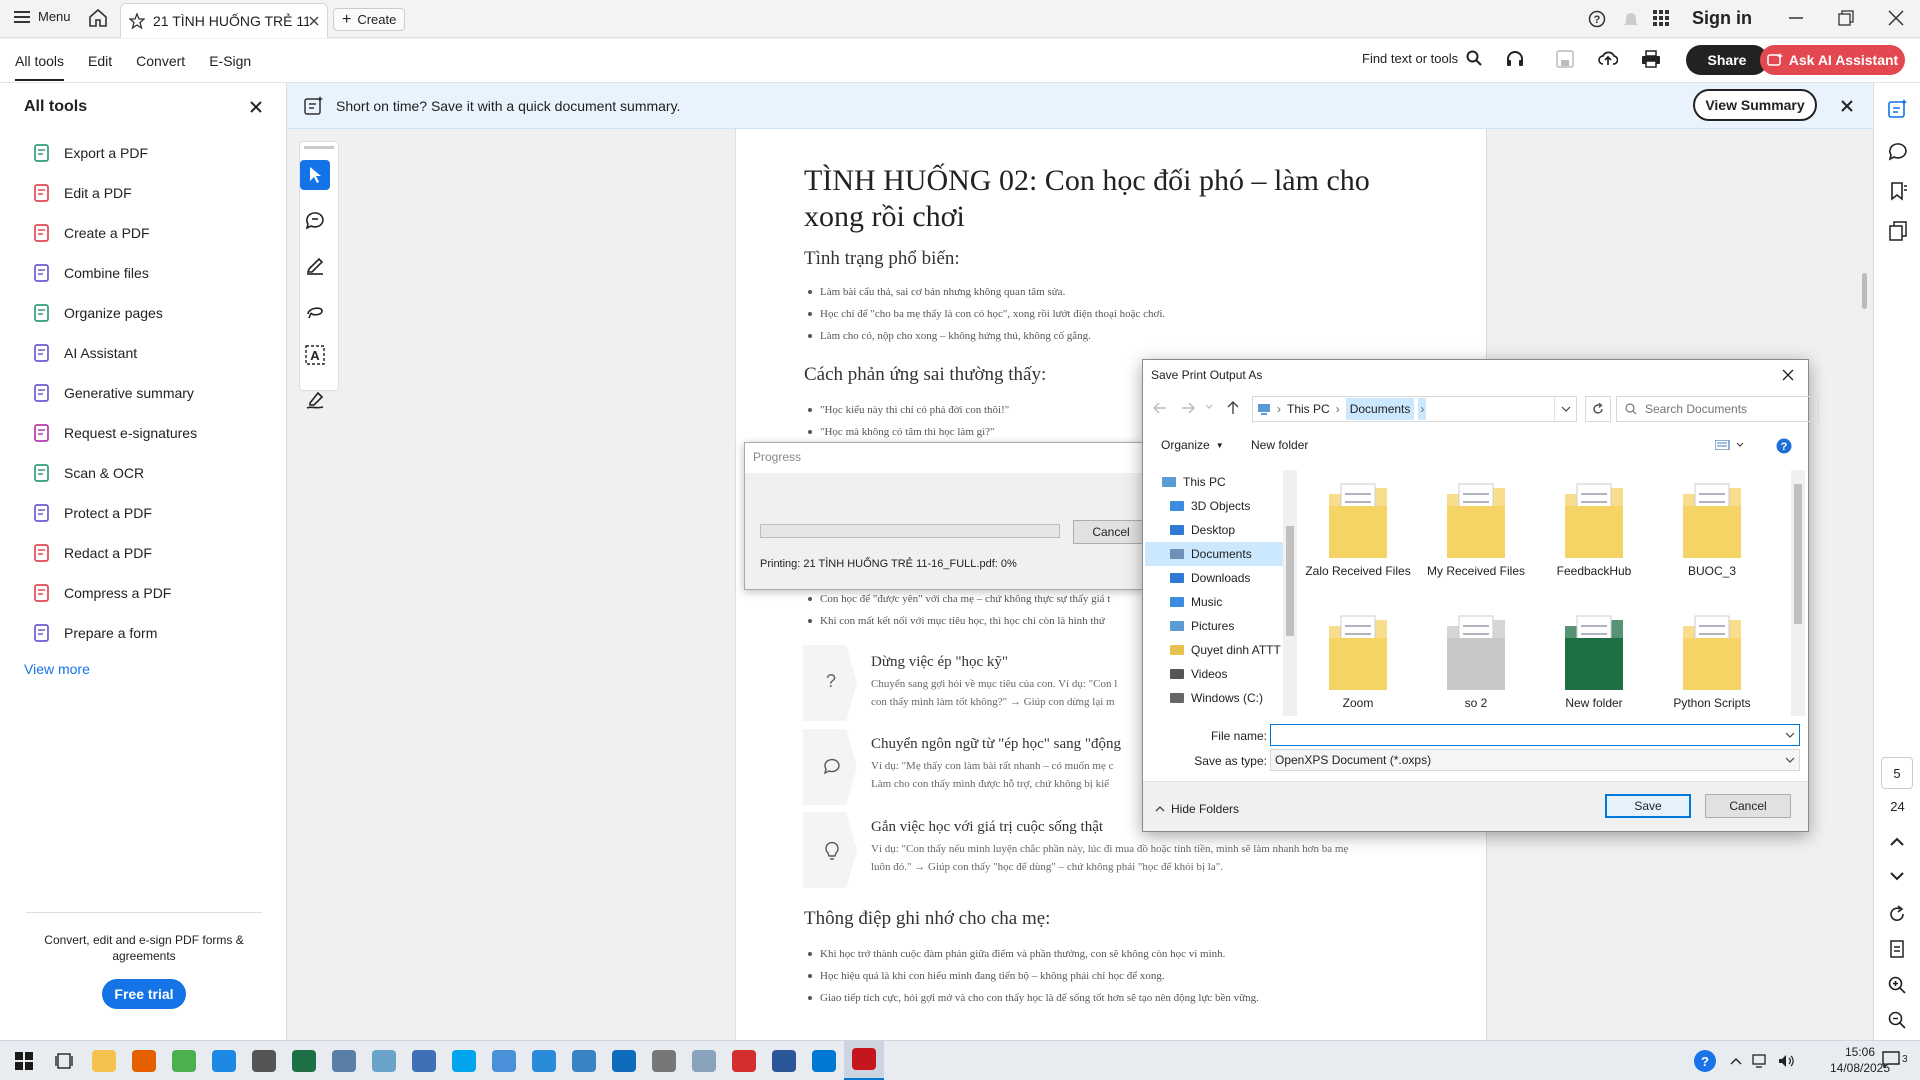 The height and width of the screenshot is (1080, 1920). Describe the element at coordinates (160, 61) in the screenshot. I see `menu-convert: Convert` at that location.